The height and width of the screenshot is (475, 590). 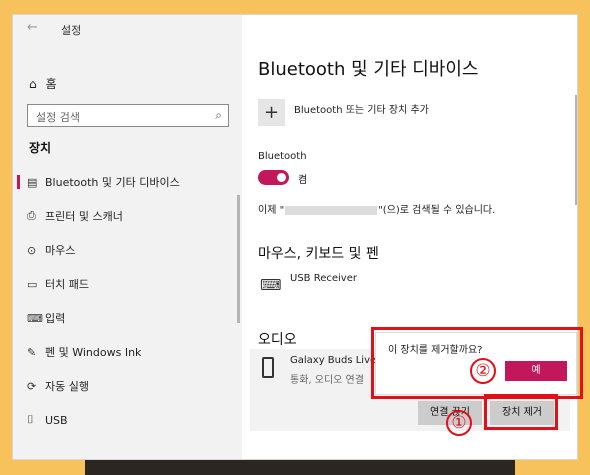 I want to click on window-title: 설정, so click(x=71, y=30).